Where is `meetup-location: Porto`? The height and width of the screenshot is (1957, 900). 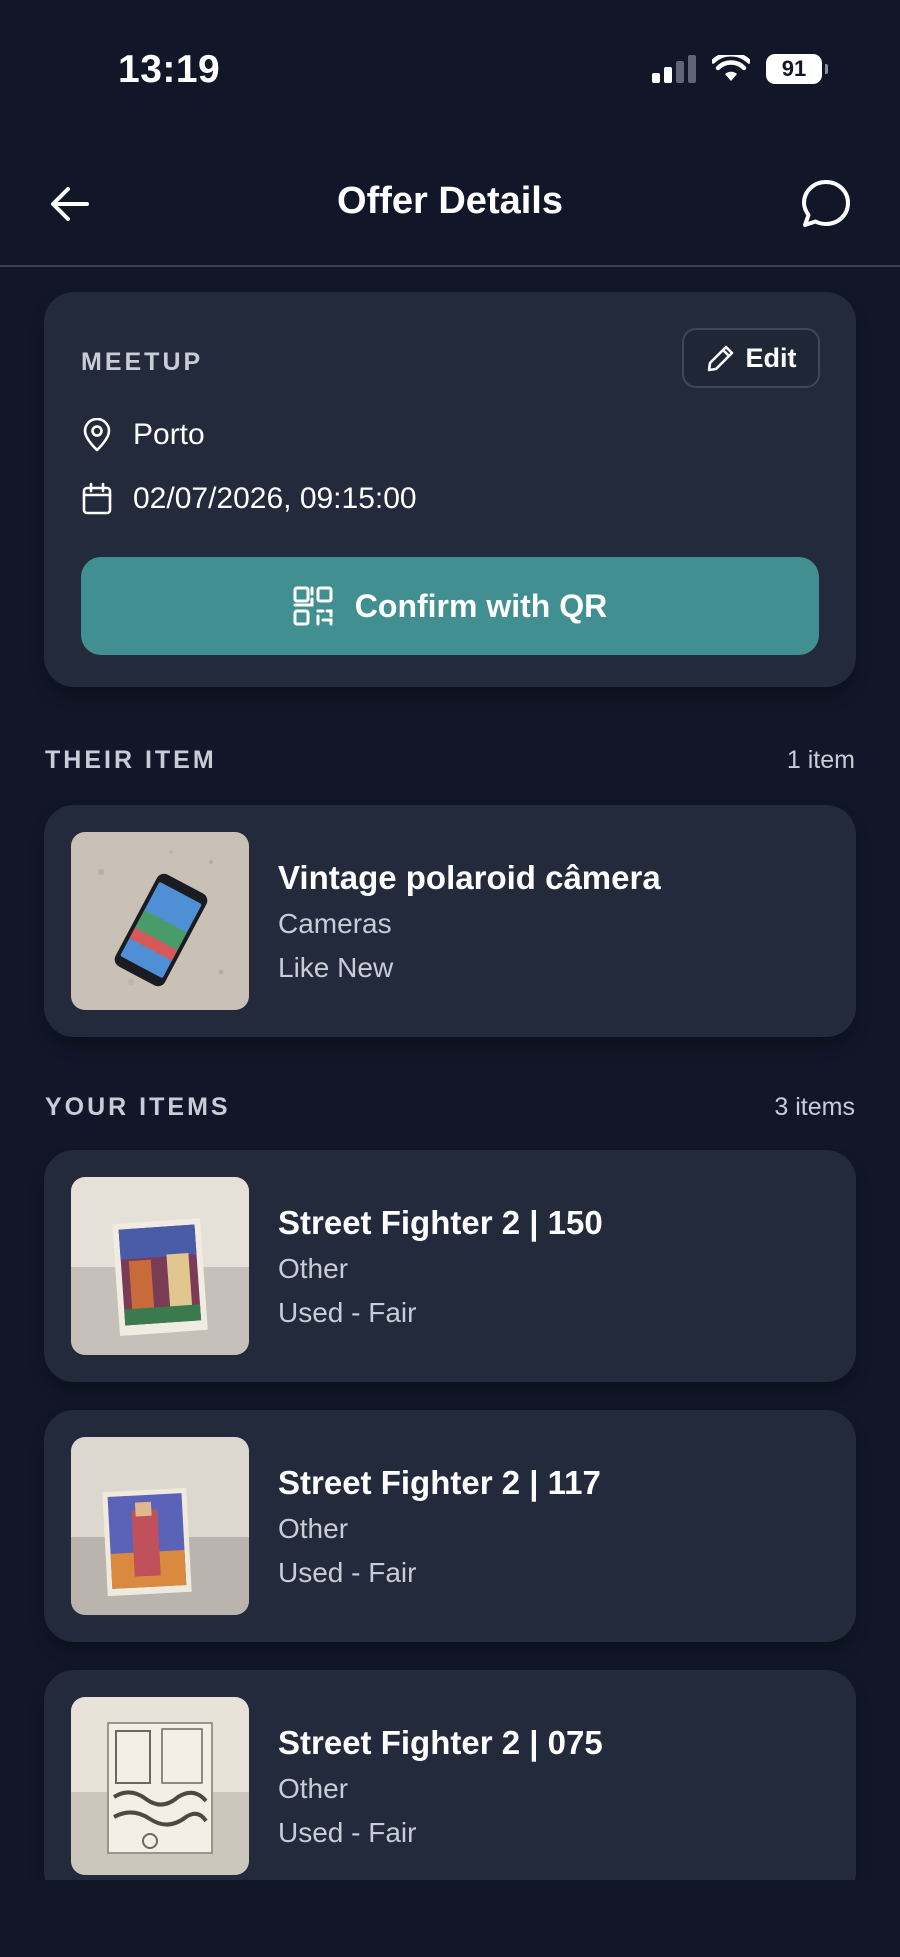
meetup-location: Porto is located at coordinates (143, 435).